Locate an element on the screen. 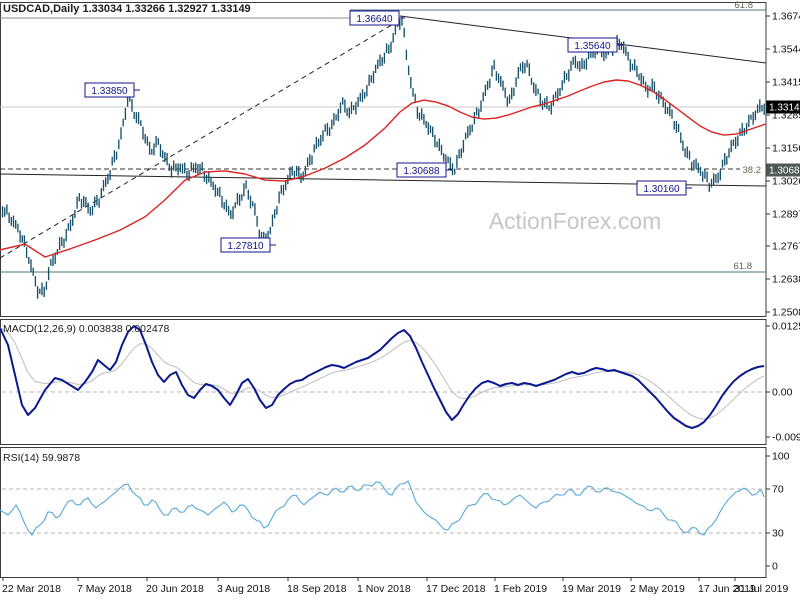 The width and height of the screenshot is (800, 600). rsi-group is located at coordinates (382, 508).